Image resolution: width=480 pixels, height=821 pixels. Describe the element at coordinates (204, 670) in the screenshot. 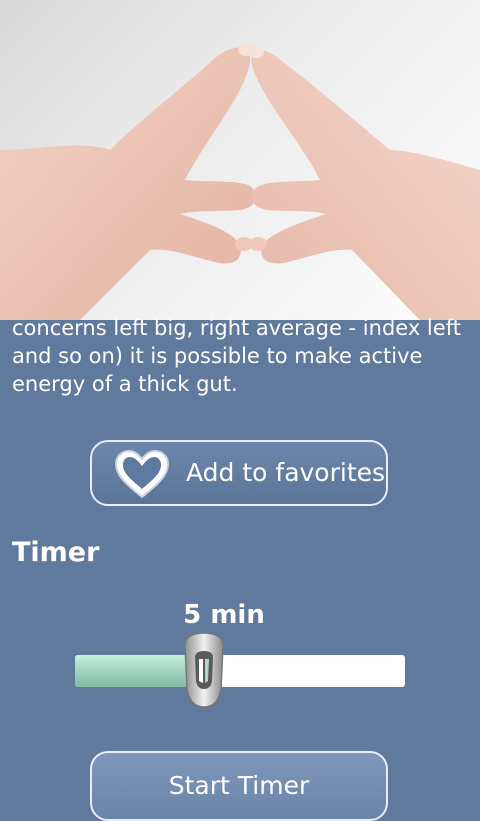

I see `timer-slider-thumb` at that location.